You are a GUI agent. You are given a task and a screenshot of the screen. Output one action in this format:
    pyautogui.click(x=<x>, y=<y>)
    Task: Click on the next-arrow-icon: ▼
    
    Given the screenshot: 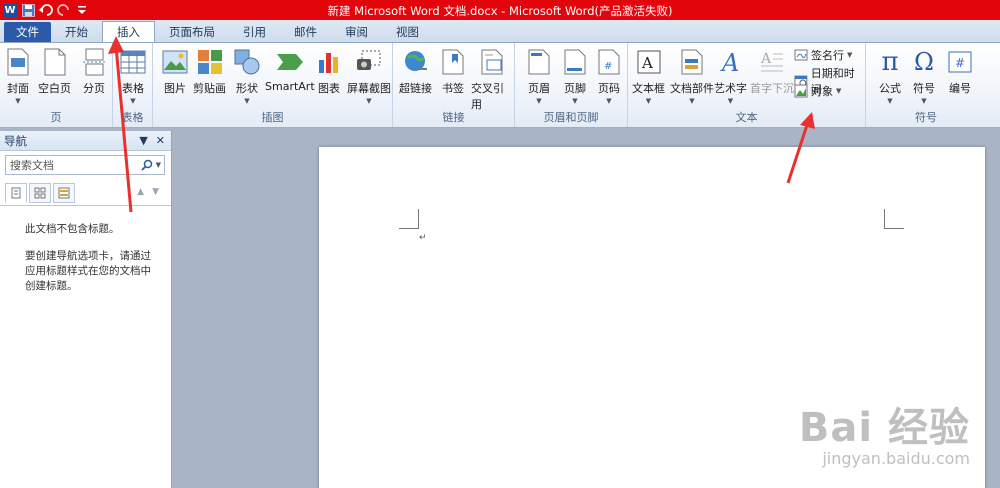 What is the action you would take?
    pyautogui.click(x=155, y=192)
    